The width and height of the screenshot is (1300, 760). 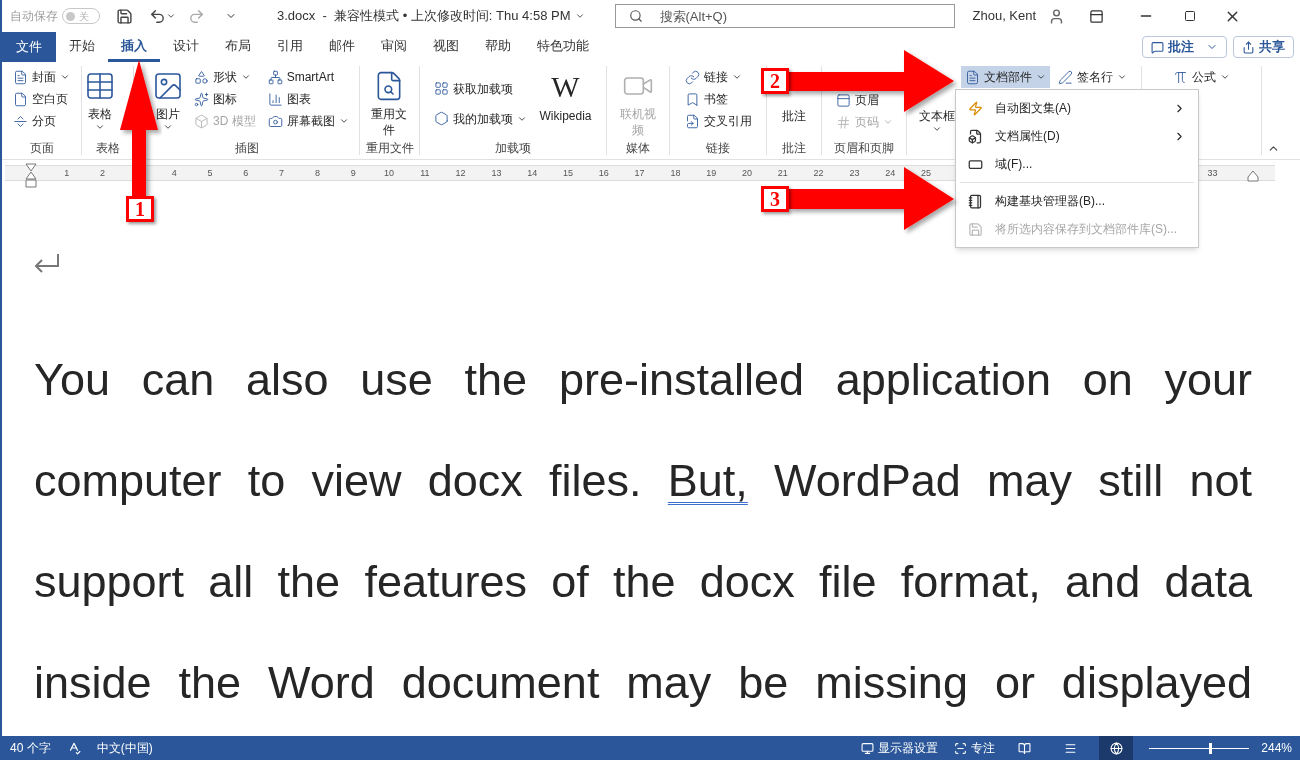 I want to click on grid-icon, so click(x=442, y=88).